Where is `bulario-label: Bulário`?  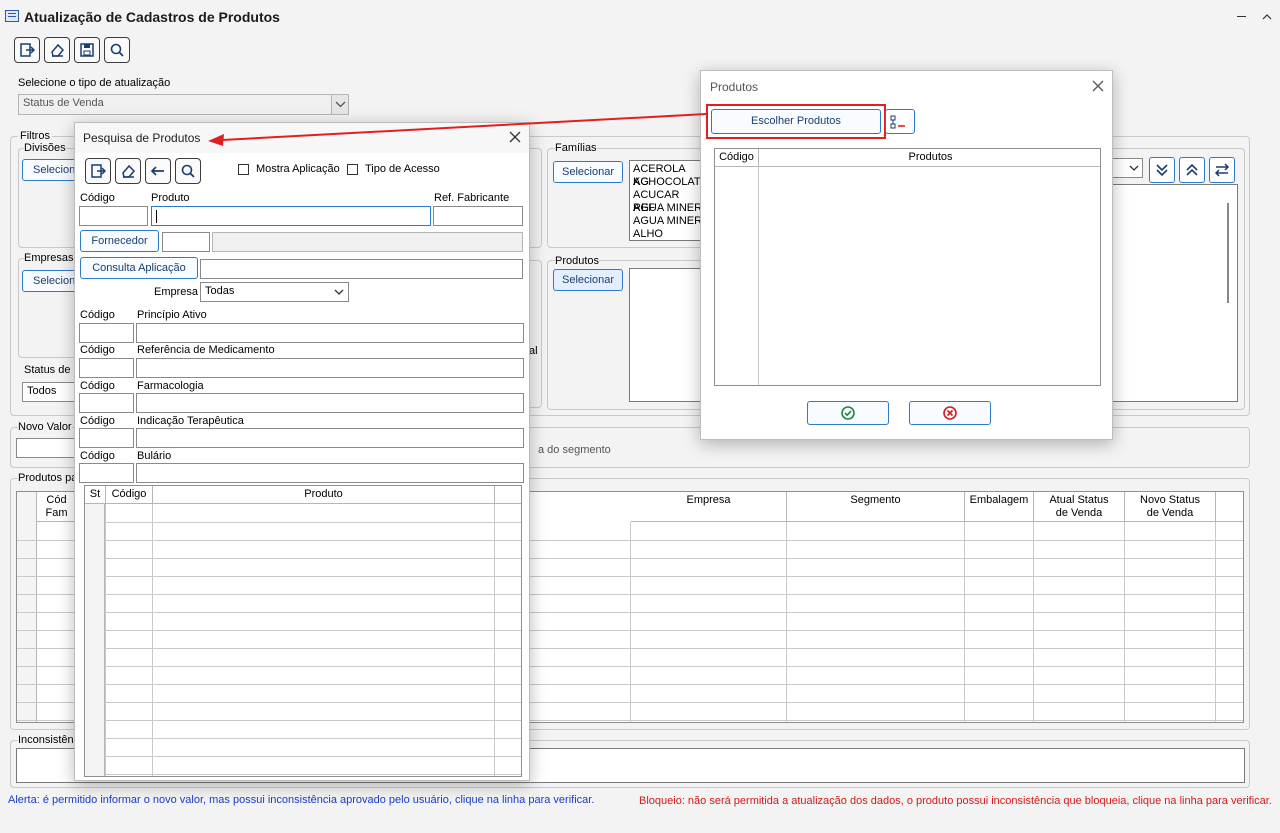
bulario-label: Bulário is located at coordinates (154, 456).